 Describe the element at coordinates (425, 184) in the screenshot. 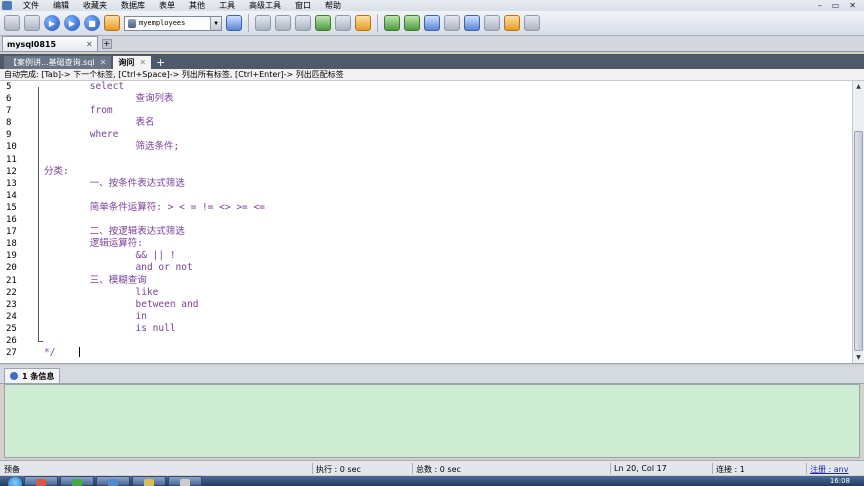

I see `code-line: 13 一、按条件表达式筛选` at that location.